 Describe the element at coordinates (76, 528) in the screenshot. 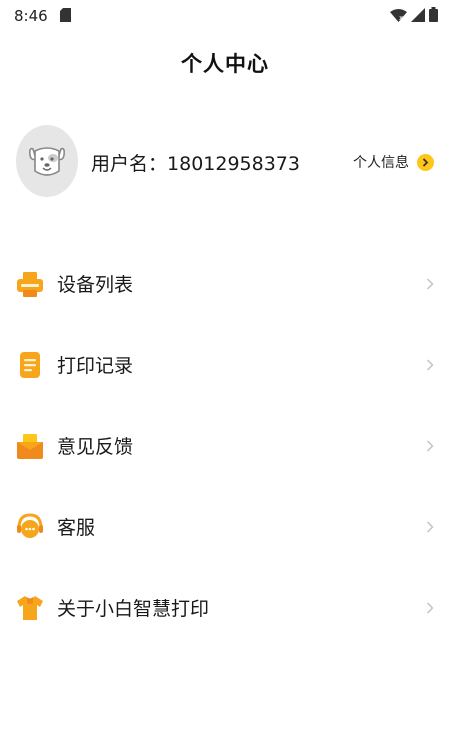

I see `menu-label: 客服` at that location.